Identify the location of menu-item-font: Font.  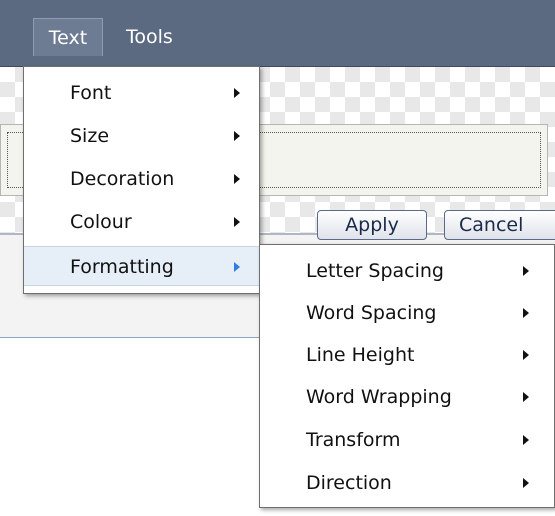
(141, 93).